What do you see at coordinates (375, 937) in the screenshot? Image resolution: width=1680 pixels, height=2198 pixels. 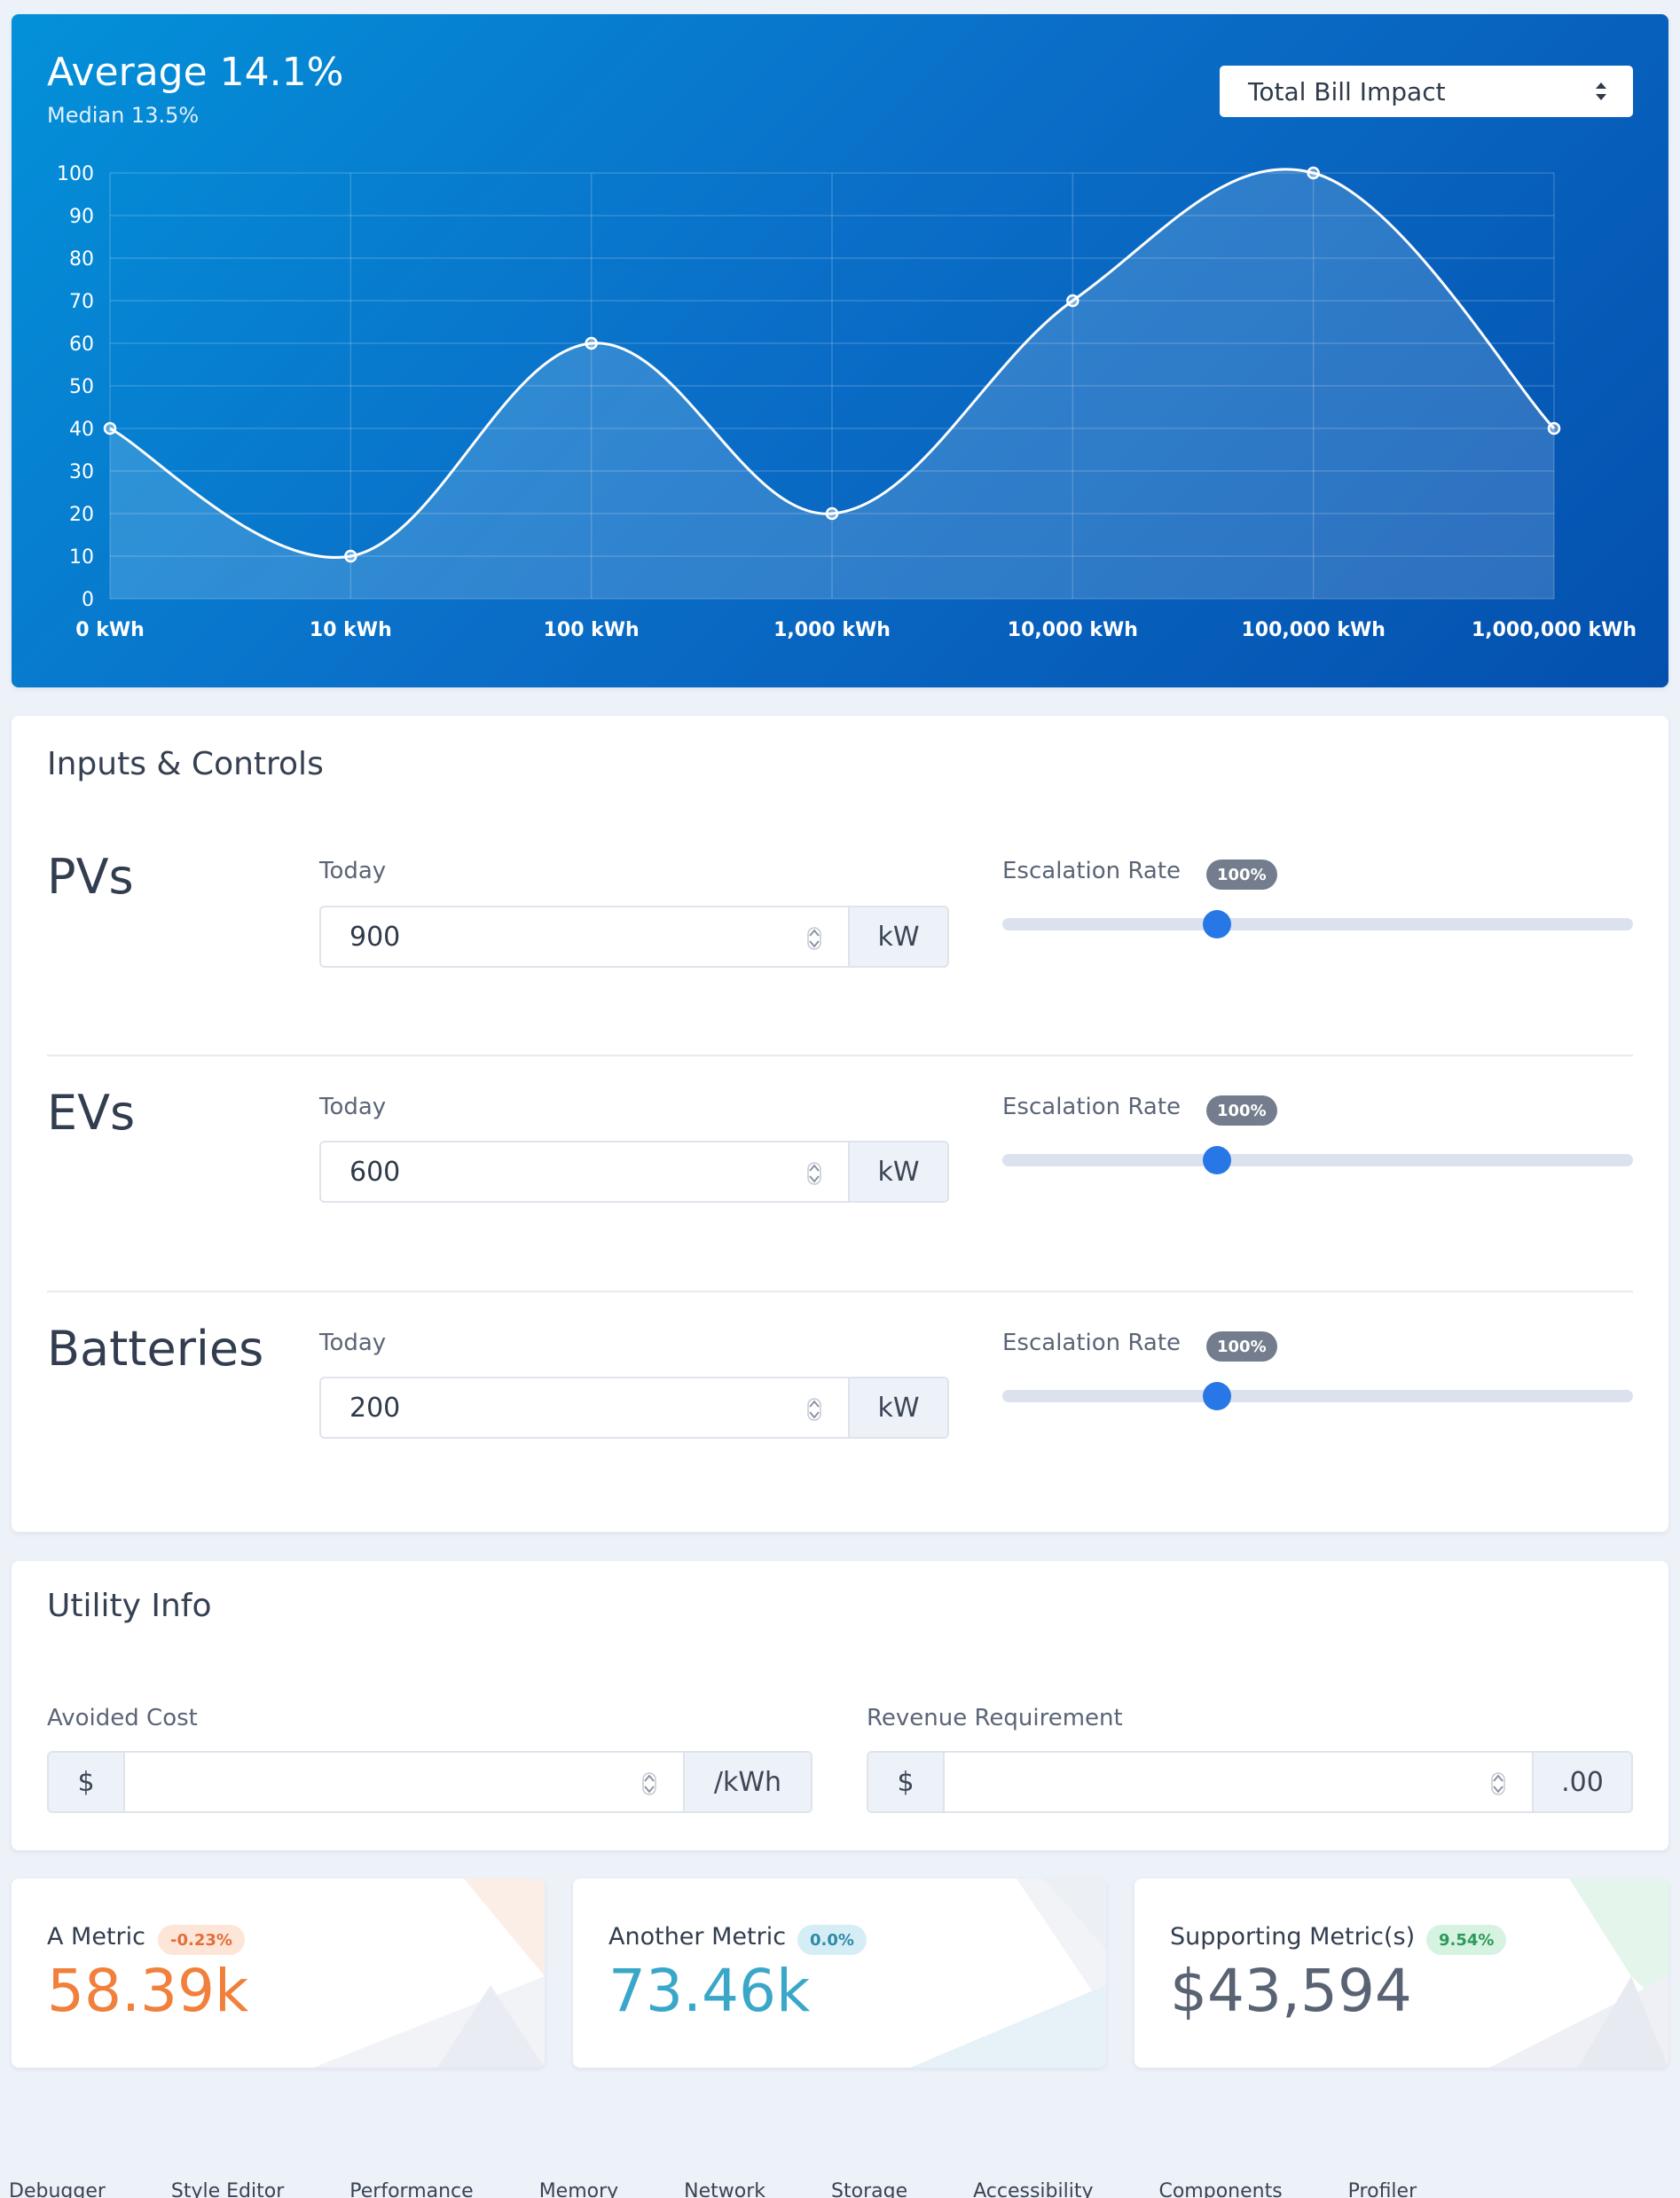 I see `pvs-value-text: 900` at bounding box center [375, 937].